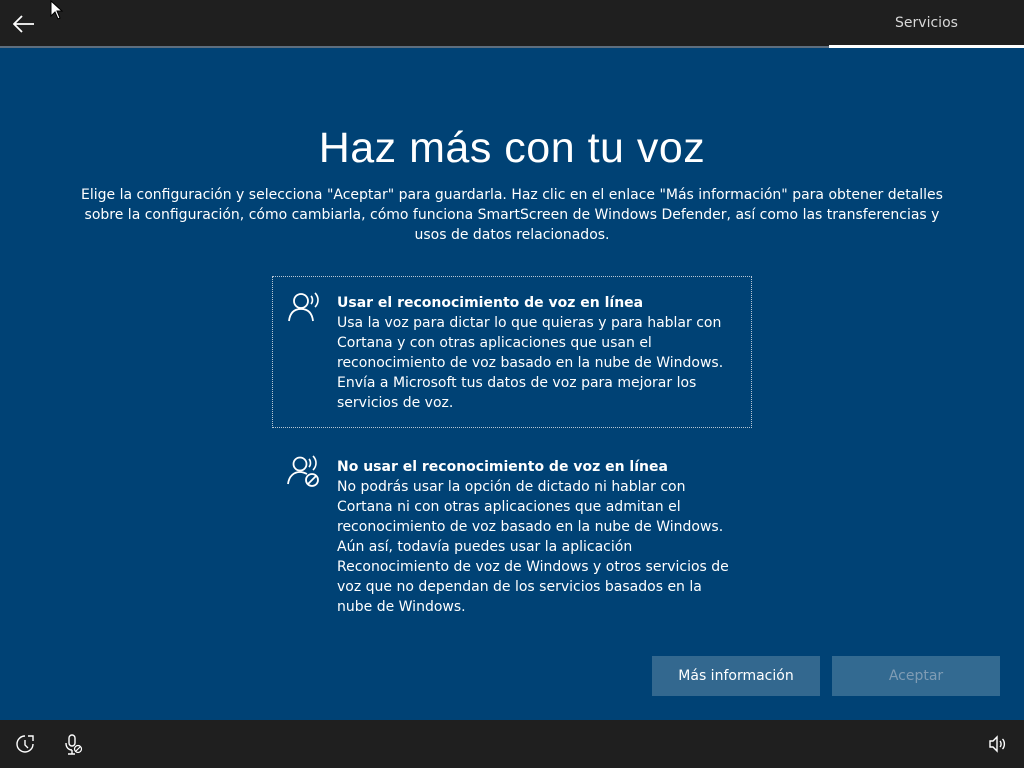 The width and height of the screenshot is (1024, 768). What do you see at coordinates (303, 307) in the screenshot?
I see `speech-person-icon` at bounding box center [303, 307].